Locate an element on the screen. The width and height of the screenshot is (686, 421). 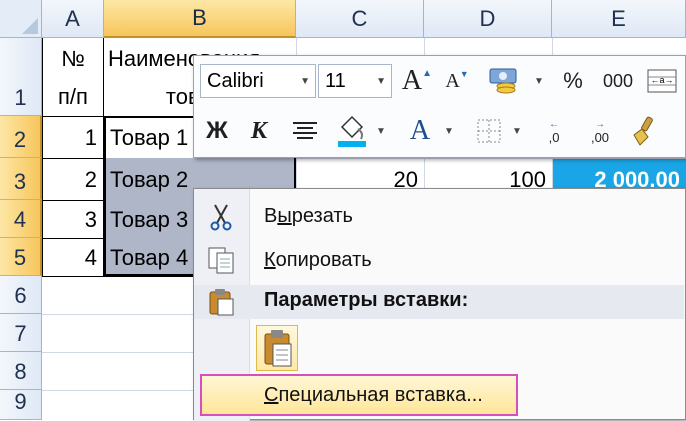
increase-decimal-label: ,0 is located at coordinates (554, 137).